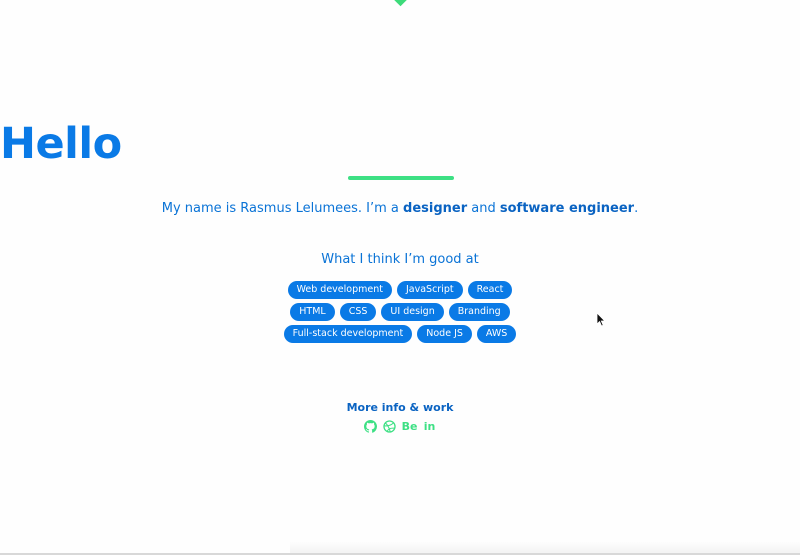  What do you see at coordinates (339, 290) in the screenshot?
I see `skill-tag-web-development: Web development` at bounding box center [339, 290].